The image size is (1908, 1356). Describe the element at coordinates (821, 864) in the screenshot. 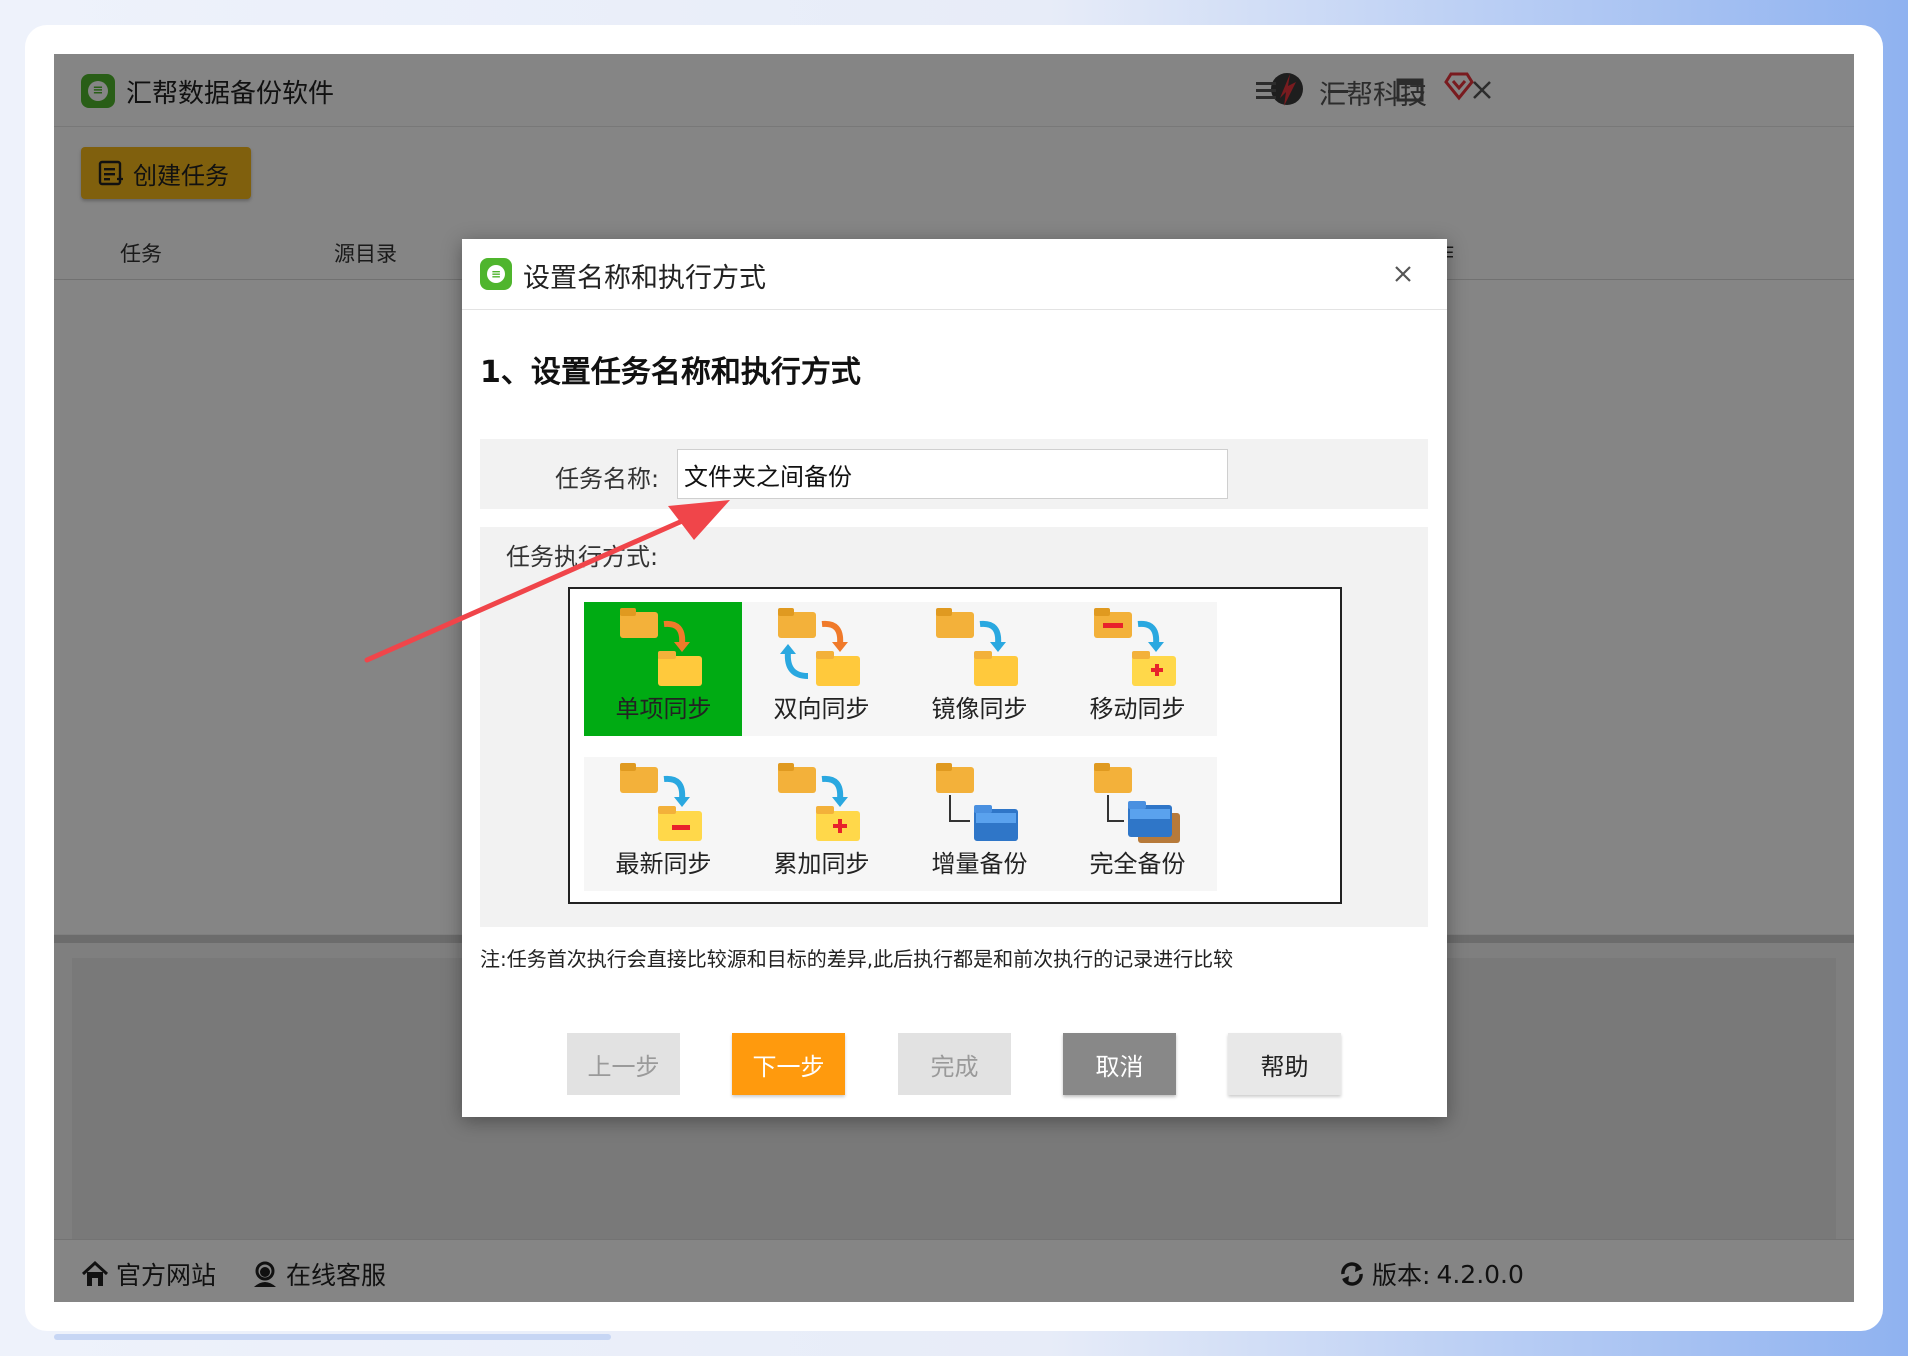

I see `mode-label-cumulative: 累加同步` at that location.